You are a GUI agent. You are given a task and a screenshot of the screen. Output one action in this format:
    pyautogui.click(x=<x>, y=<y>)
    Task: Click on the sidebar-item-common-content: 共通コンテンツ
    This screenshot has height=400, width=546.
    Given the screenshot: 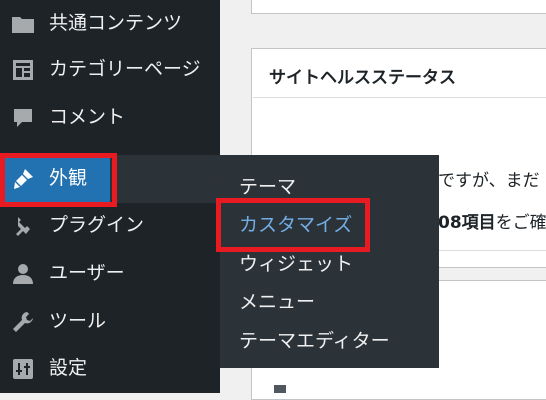 What is the action you would take?
    pyautogui.click(x=110, y=24)
    